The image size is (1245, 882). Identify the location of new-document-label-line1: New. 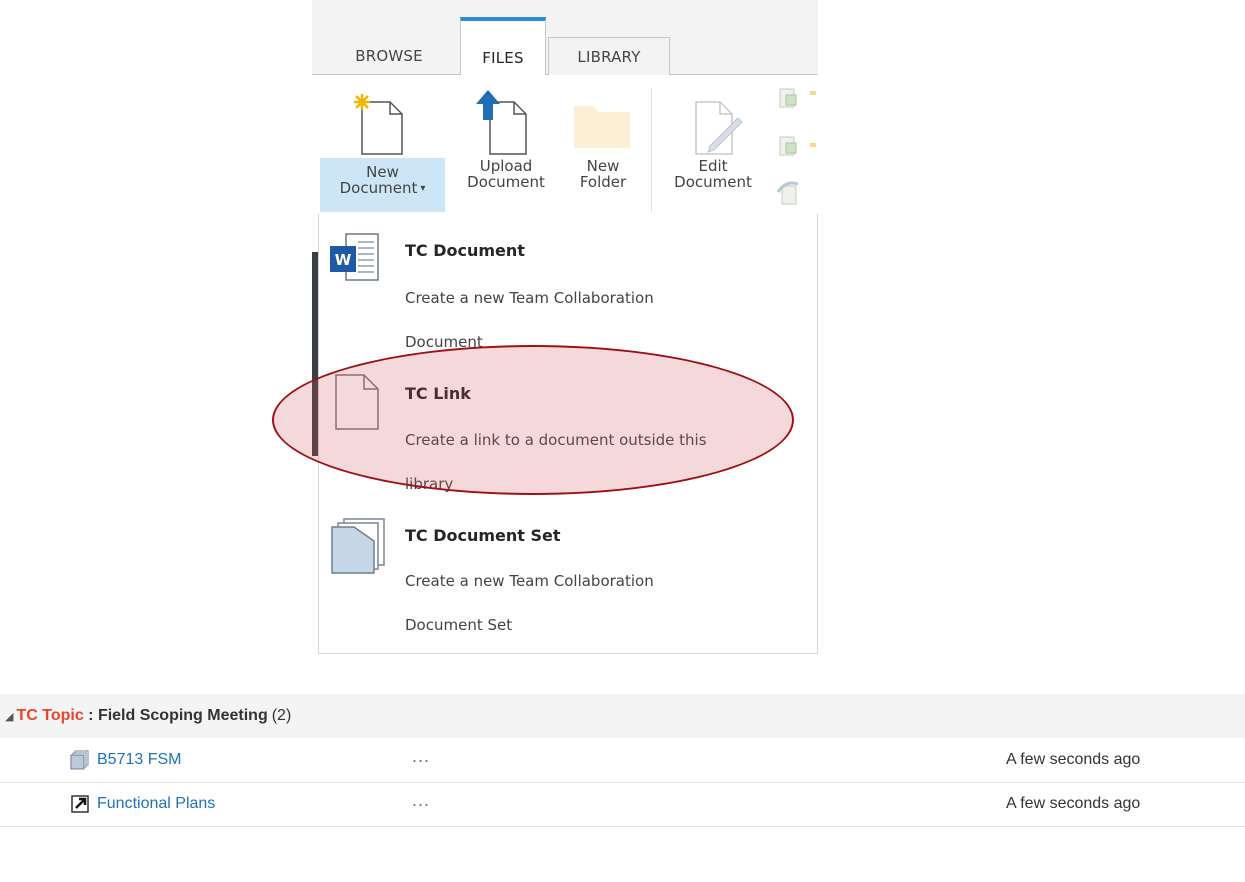
(382, 172).